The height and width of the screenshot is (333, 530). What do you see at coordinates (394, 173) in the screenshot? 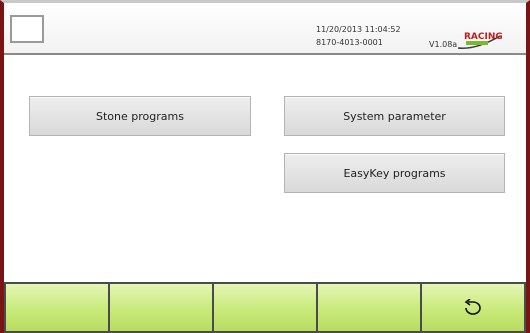
I see `easykey-programs-button: EasyKey programs` at bounding box center [394, 173].